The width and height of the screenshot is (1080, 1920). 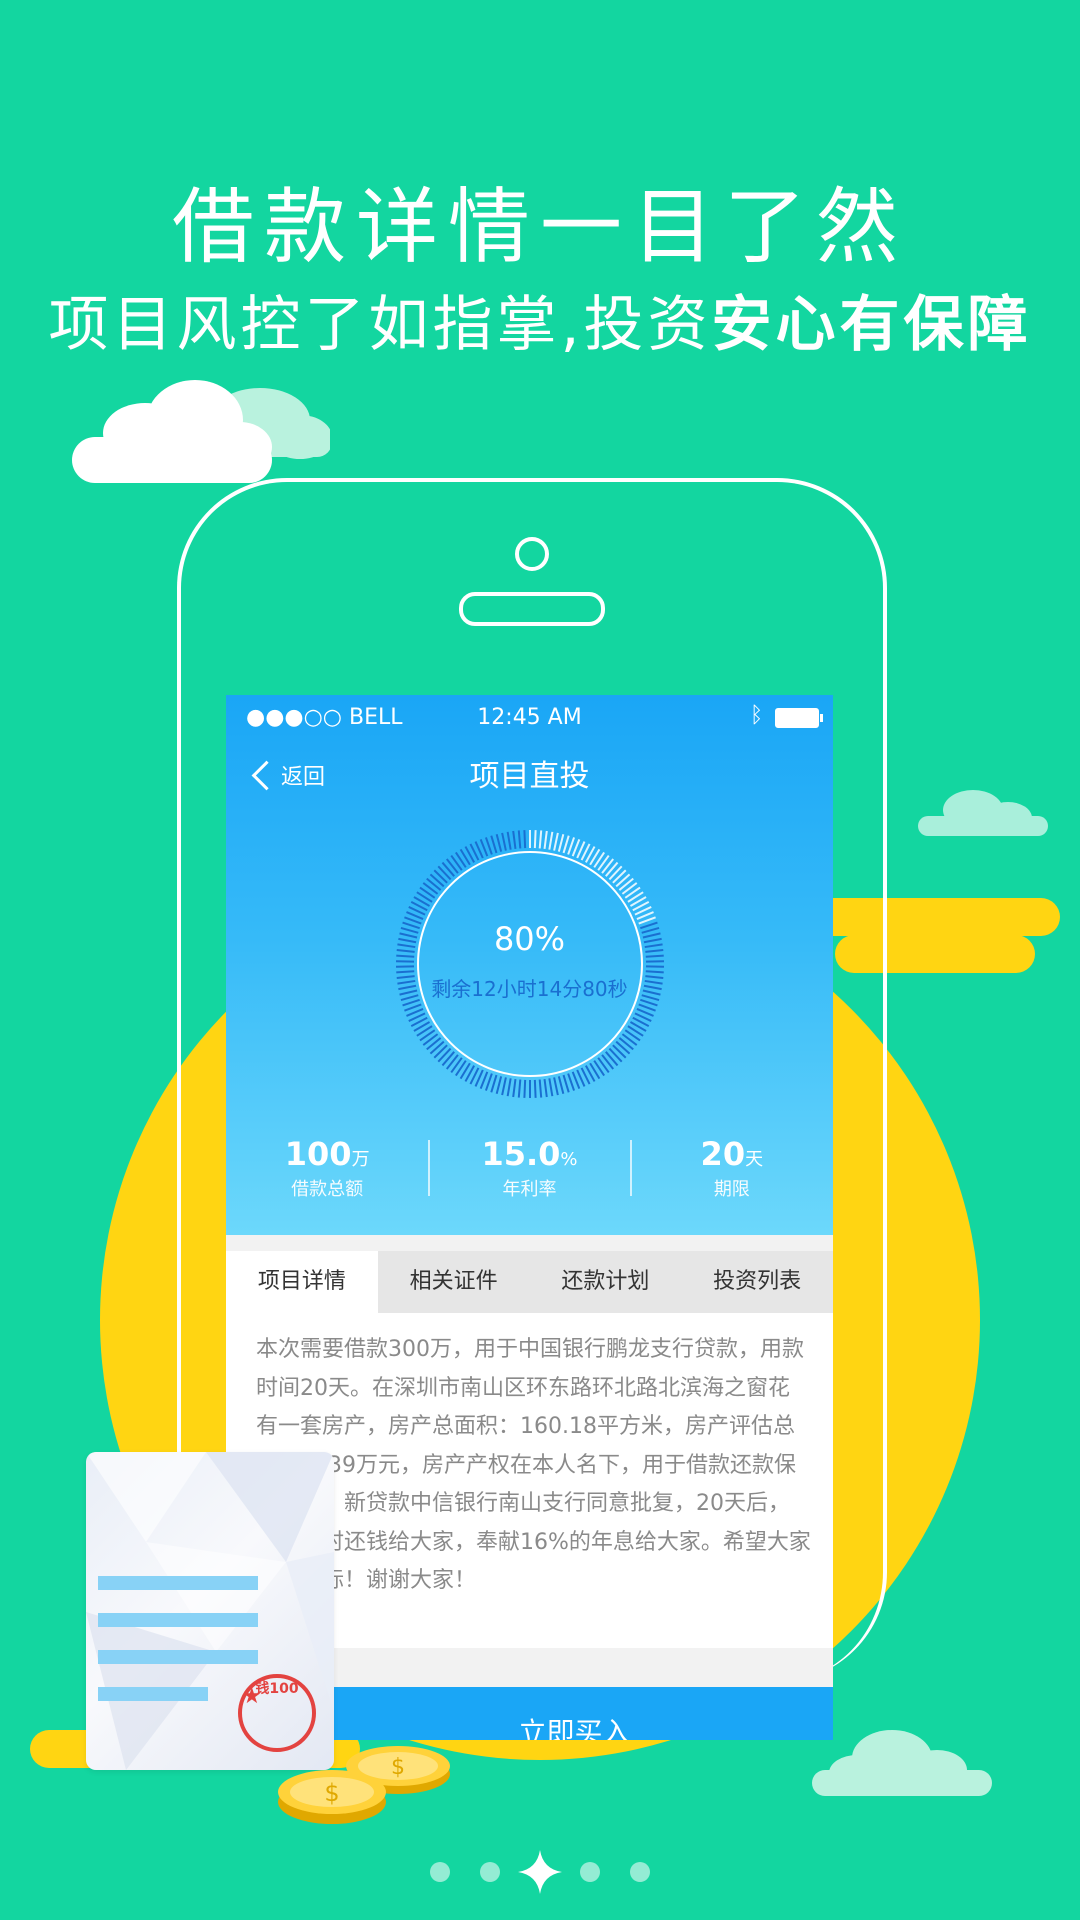 I want to click on clock: 12:45 AM, so click(x=529, y=717).